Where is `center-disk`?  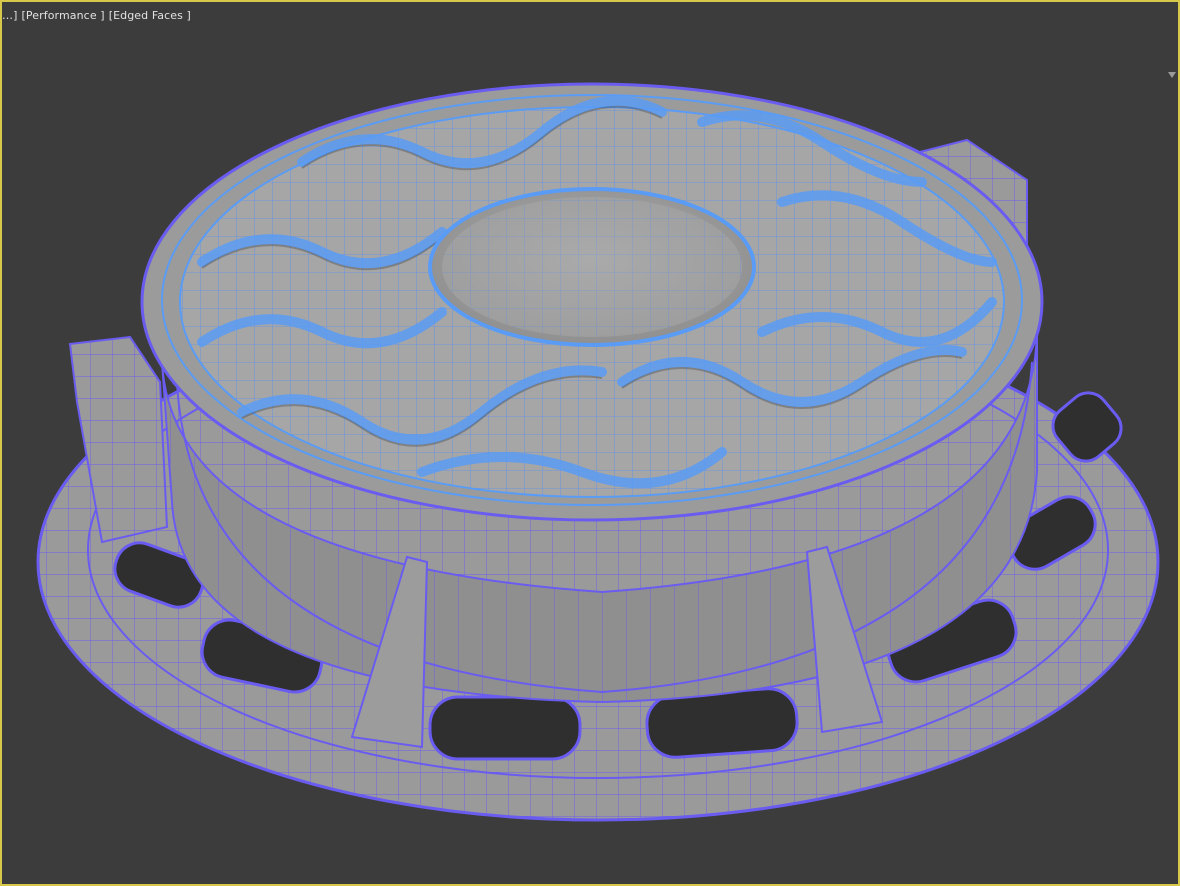 center-disk is located at coordinates (592, 267).